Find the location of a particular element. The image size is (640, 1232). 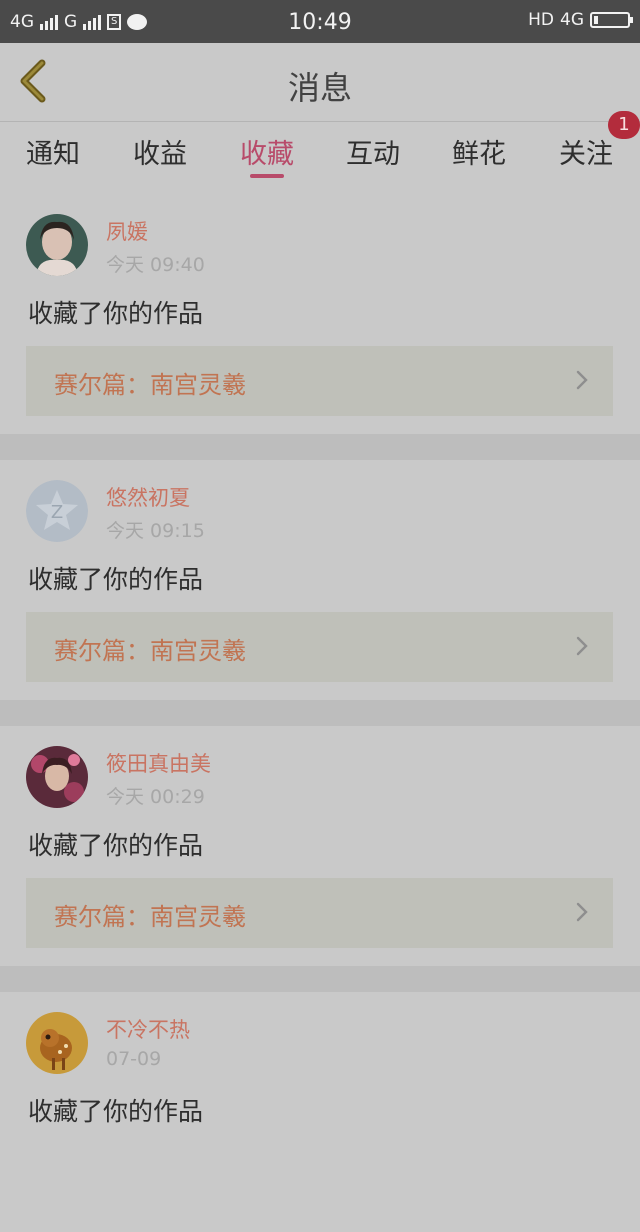

avatar: Z is located at coordinates (57, 511).